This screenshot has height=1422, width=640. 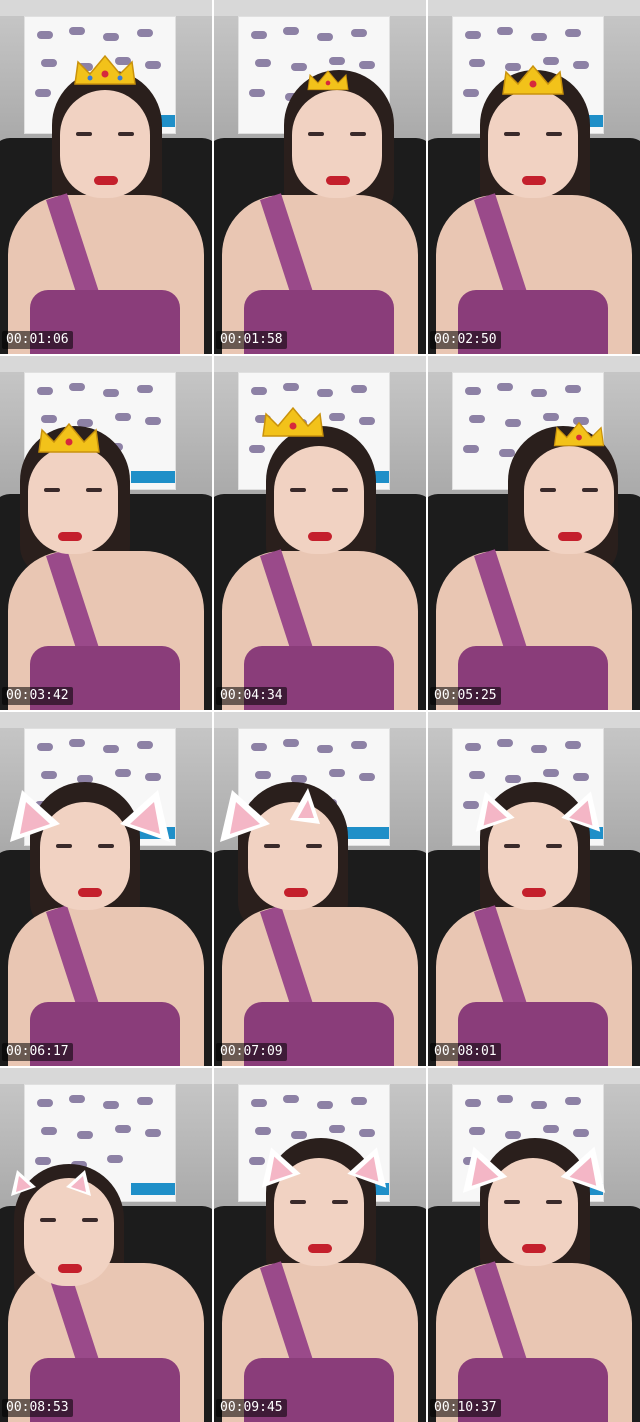 I want to click on timestamp-label: 00:08:53, so click(x=37, y=1408).